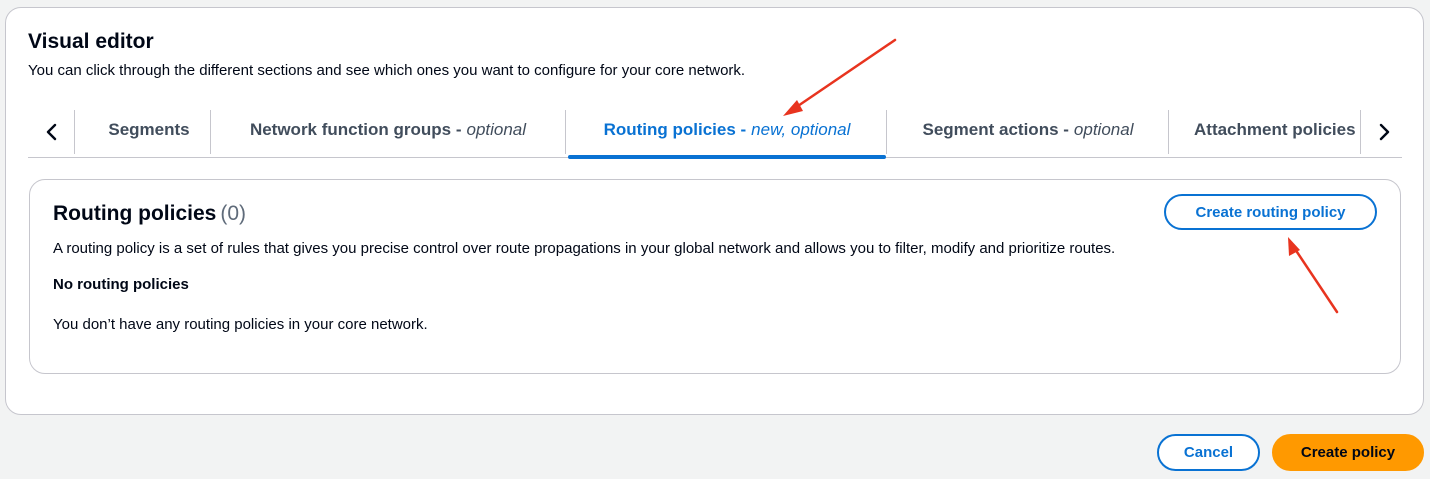  I want to click on tab-label: Attachment policies, so click(1275, 129).